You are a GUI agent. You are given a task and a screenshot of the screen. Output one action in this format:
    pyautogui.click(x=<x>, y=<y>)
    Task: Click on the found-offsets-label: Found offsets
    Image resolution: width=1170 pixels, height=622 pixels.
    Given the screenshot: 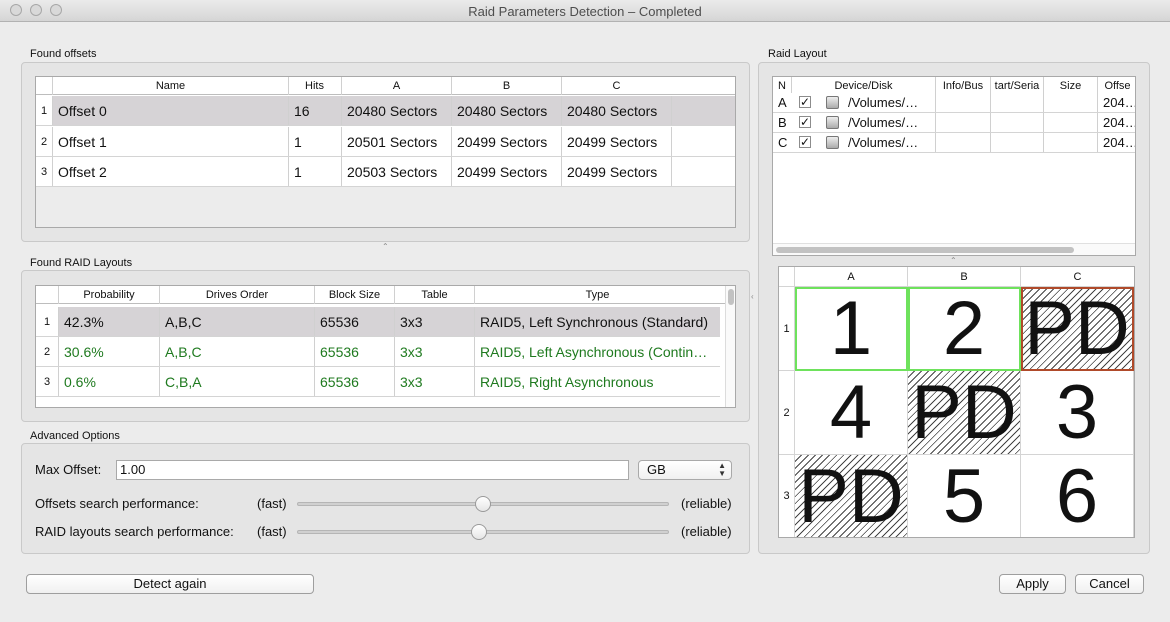 What is the action you would take?
    pyautogui.click(x=63, y=54)
    